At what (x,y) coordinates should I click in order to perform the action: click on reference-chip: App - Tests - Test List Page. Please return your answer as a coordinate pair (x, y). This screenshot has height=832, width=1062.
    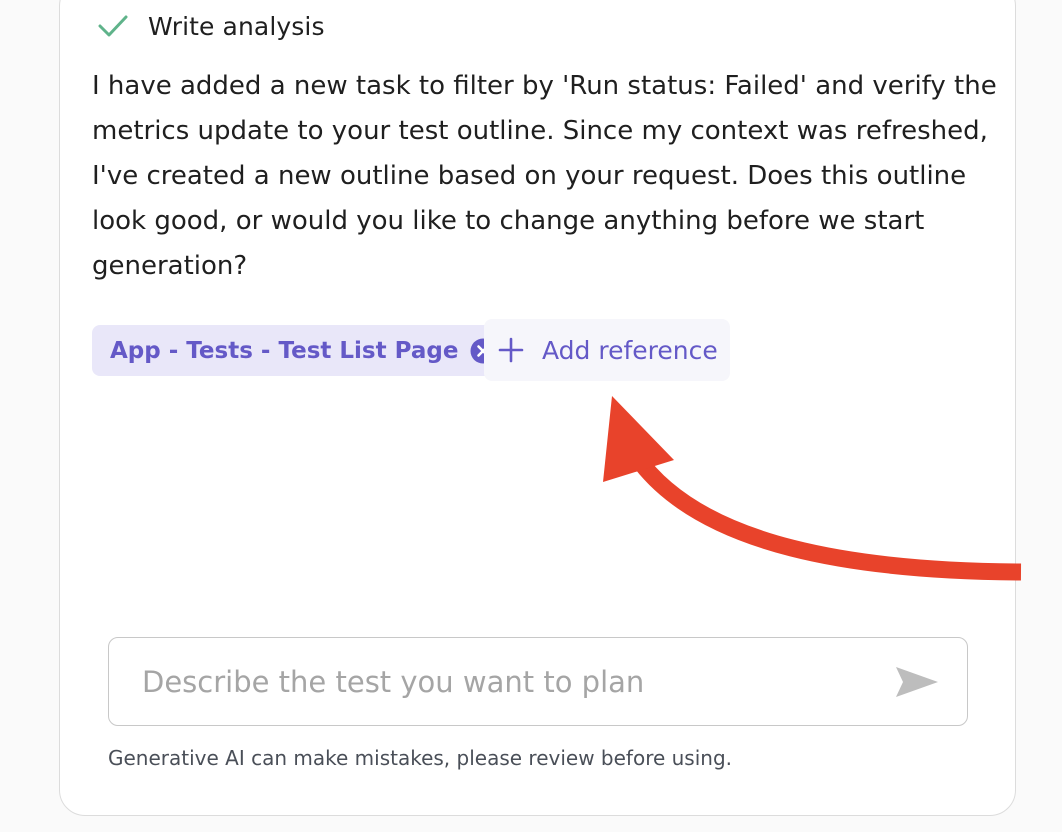
    Looking at the image, I should click on (303, 350).